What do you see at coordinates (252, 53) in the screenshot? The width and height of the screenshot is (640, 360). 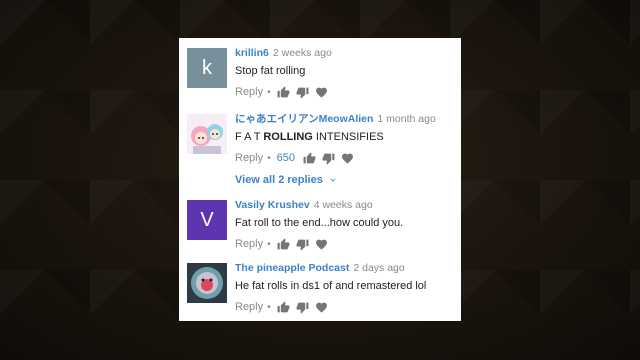 I see `comment-author: krillin6` at bounding box center [252, 53].